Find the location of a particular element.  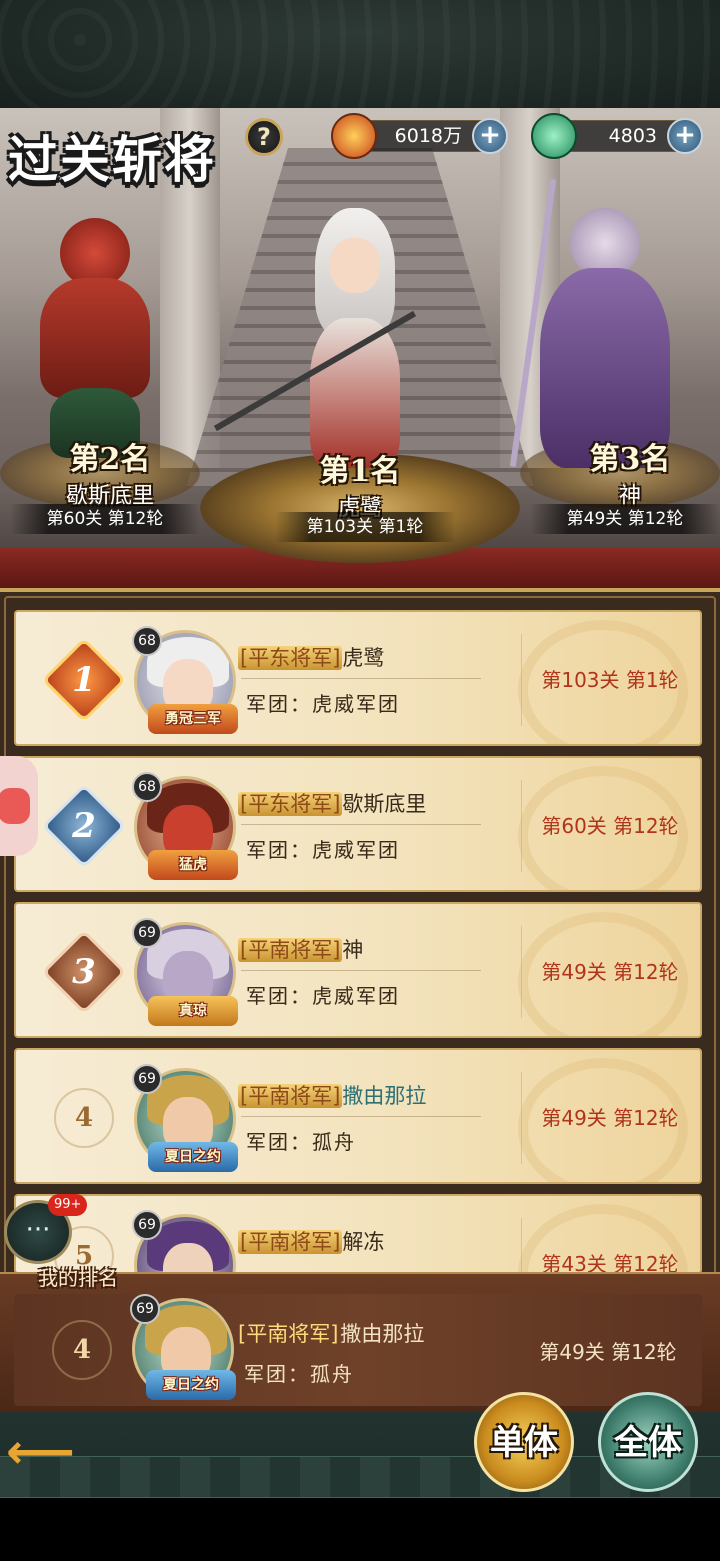

player-progress: 第43关 第12轮 is located at coordinates (610, 1263).